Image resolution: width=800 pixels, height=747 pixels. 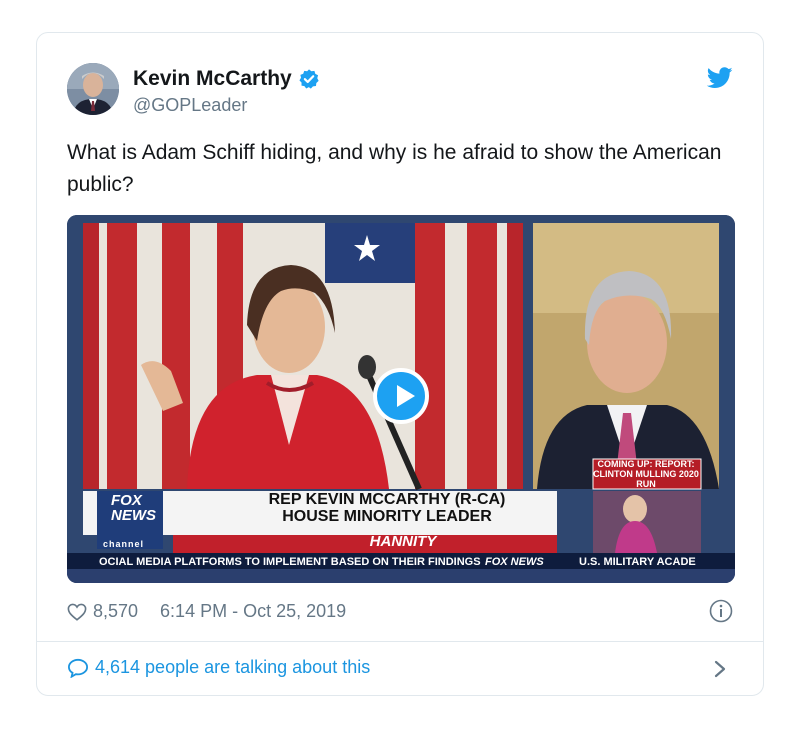 I want to click on lower-third-line-2: HOUSE MINORITY LEADER, so click(x=387, y=516).